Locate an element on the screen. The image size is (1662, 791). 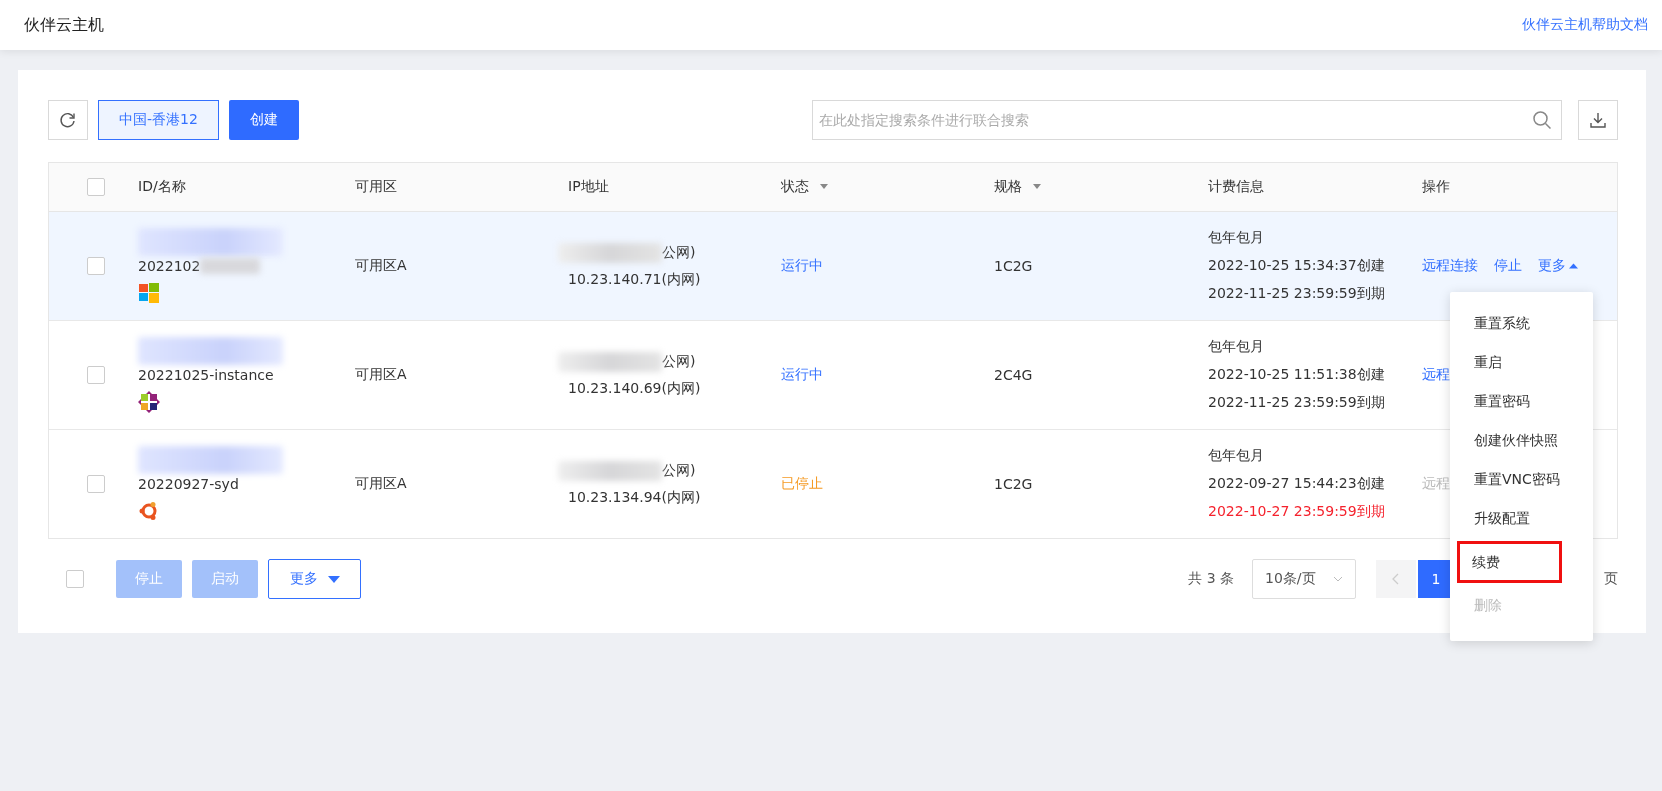
action-link: 远程 is located at coordinates (1436, 375).